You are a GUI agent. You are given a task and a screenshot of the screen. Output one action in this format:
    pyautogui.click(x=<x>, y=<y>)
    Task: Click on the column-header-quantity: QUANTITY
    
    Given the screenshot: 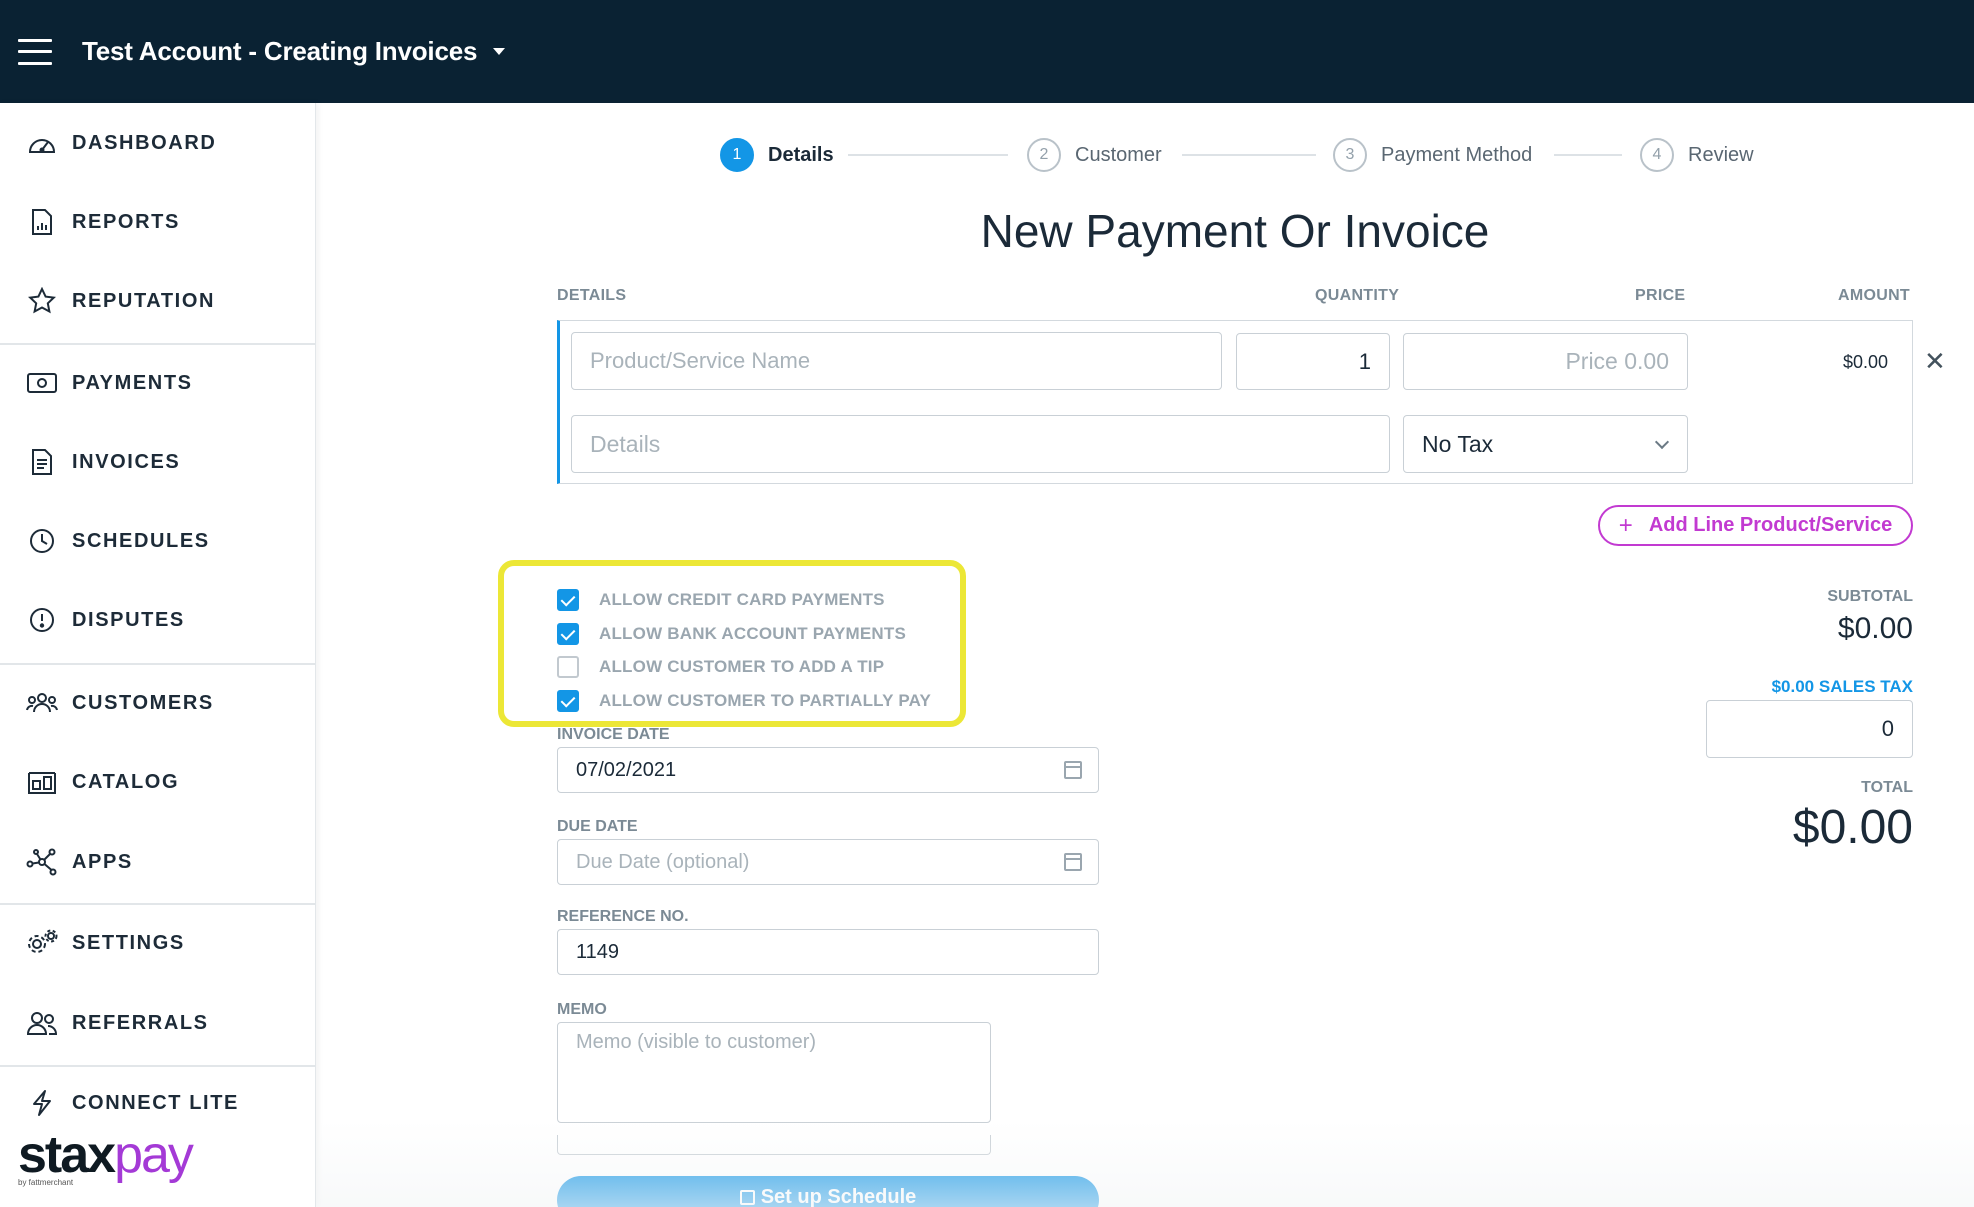 What is the action you would take?
    pyautogui.click(x=1357, y=295)
    